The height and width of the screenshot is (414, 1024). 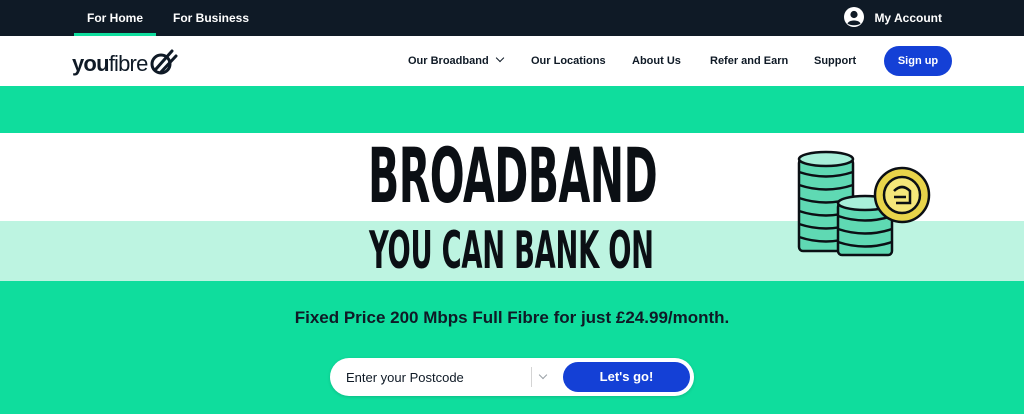 I want to click on coin-stacks-icon, so click(x=865, y=207).